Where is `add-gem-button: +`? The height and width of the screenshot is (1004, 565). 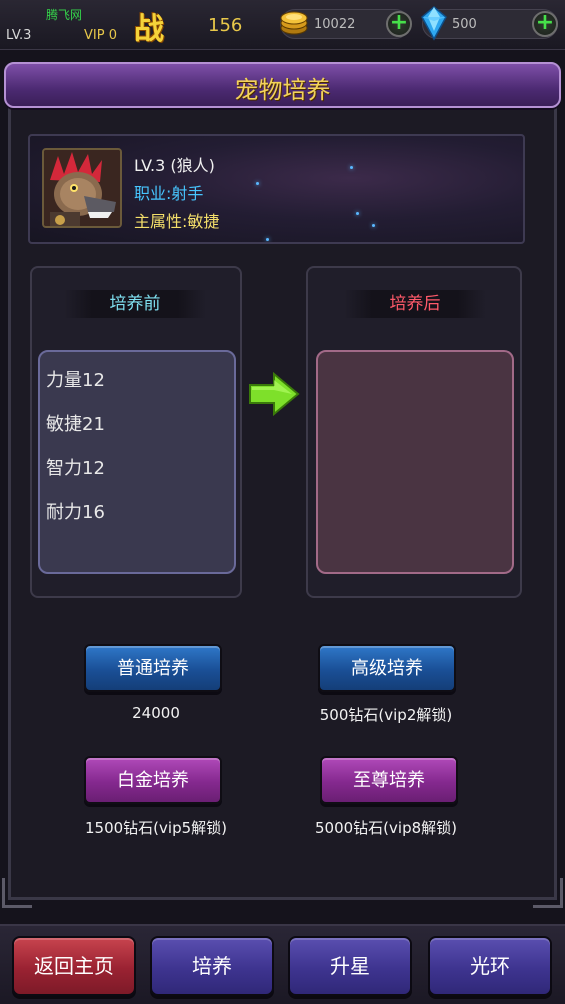 add-gem-button: + is located at coordinates (545, 24).